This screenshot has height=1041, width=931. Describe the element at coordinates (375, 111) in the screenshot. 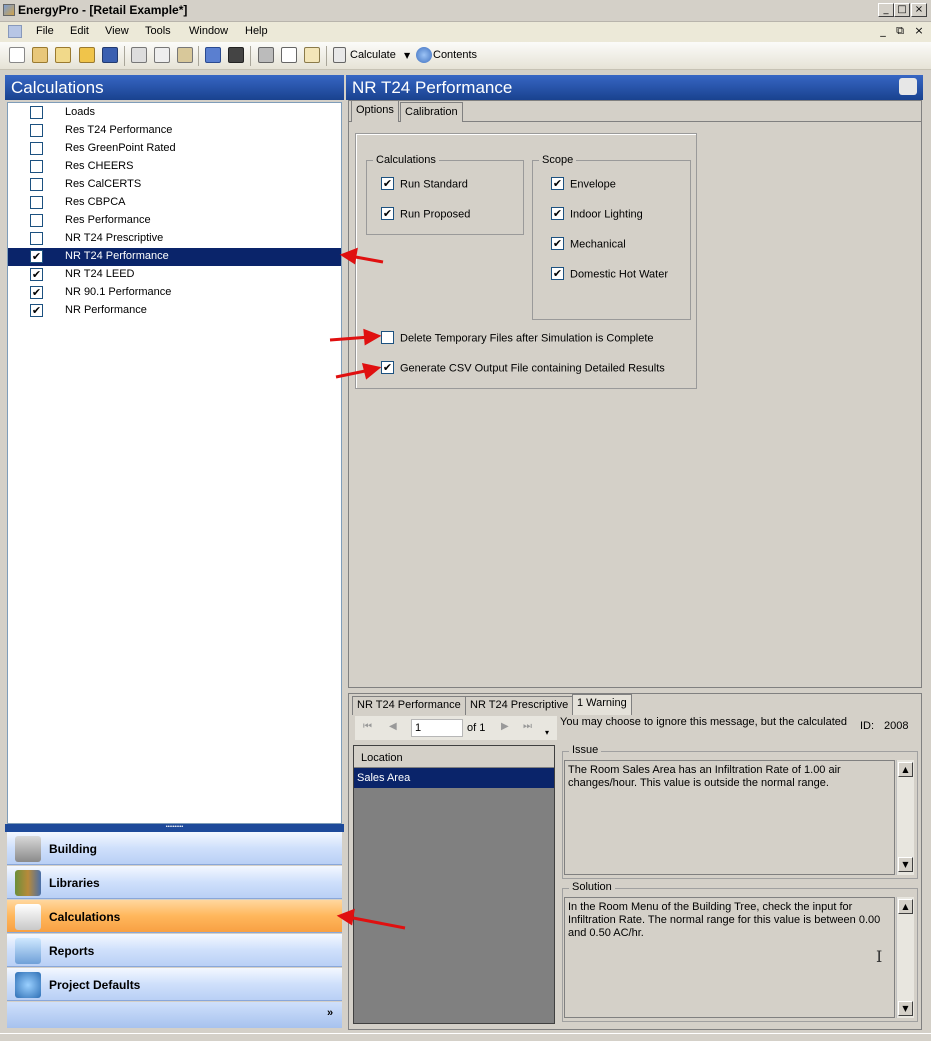

I see `tab-options: Options` at that location.